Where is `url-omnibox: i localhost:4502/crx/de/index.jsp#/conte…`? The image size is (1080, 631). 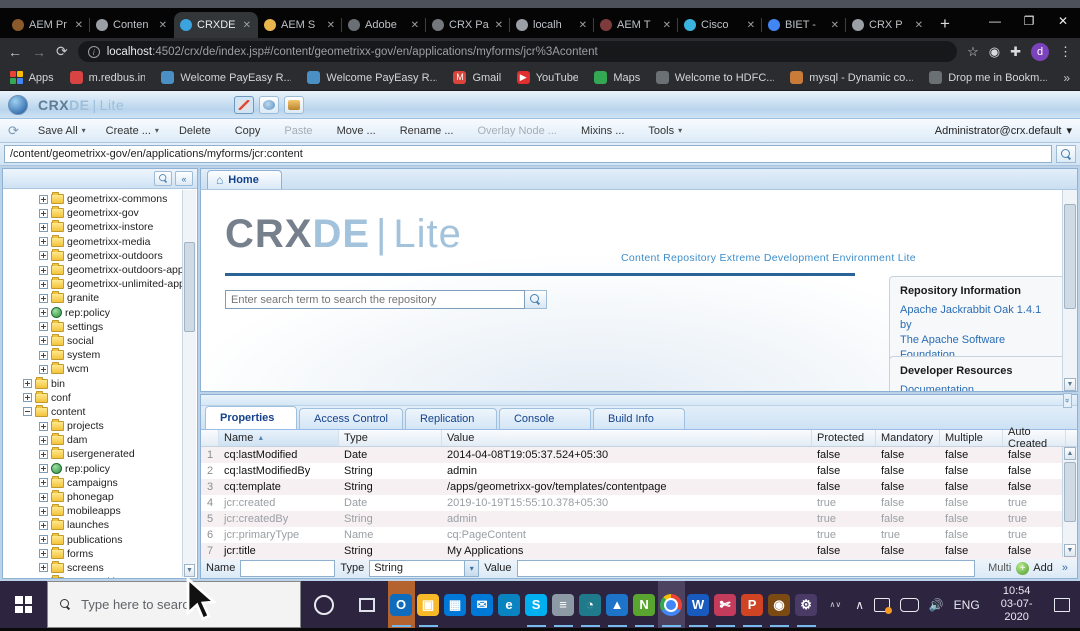 url-omnibox: i localhost:4502/crx/de/index.jsp#/conte… is located at coordinates (517, 51).